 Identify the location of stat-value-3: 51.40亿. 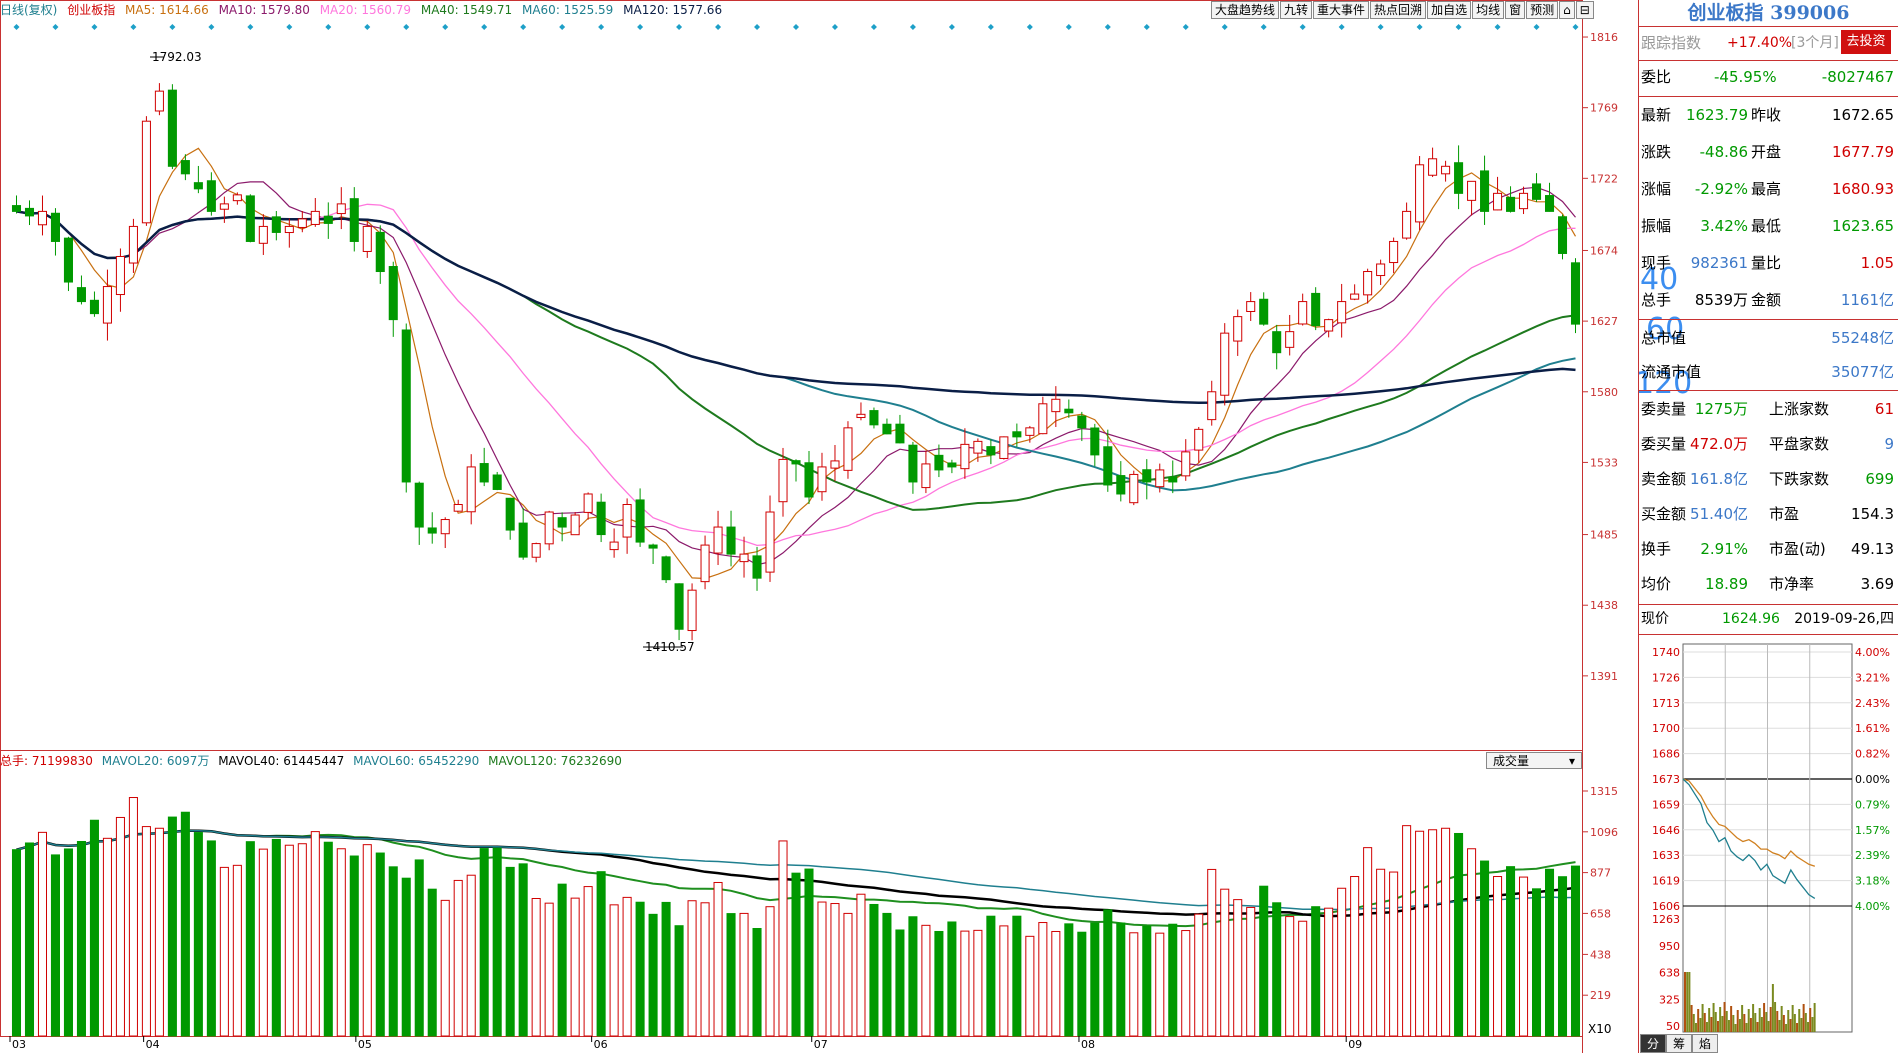
(1719, 514).